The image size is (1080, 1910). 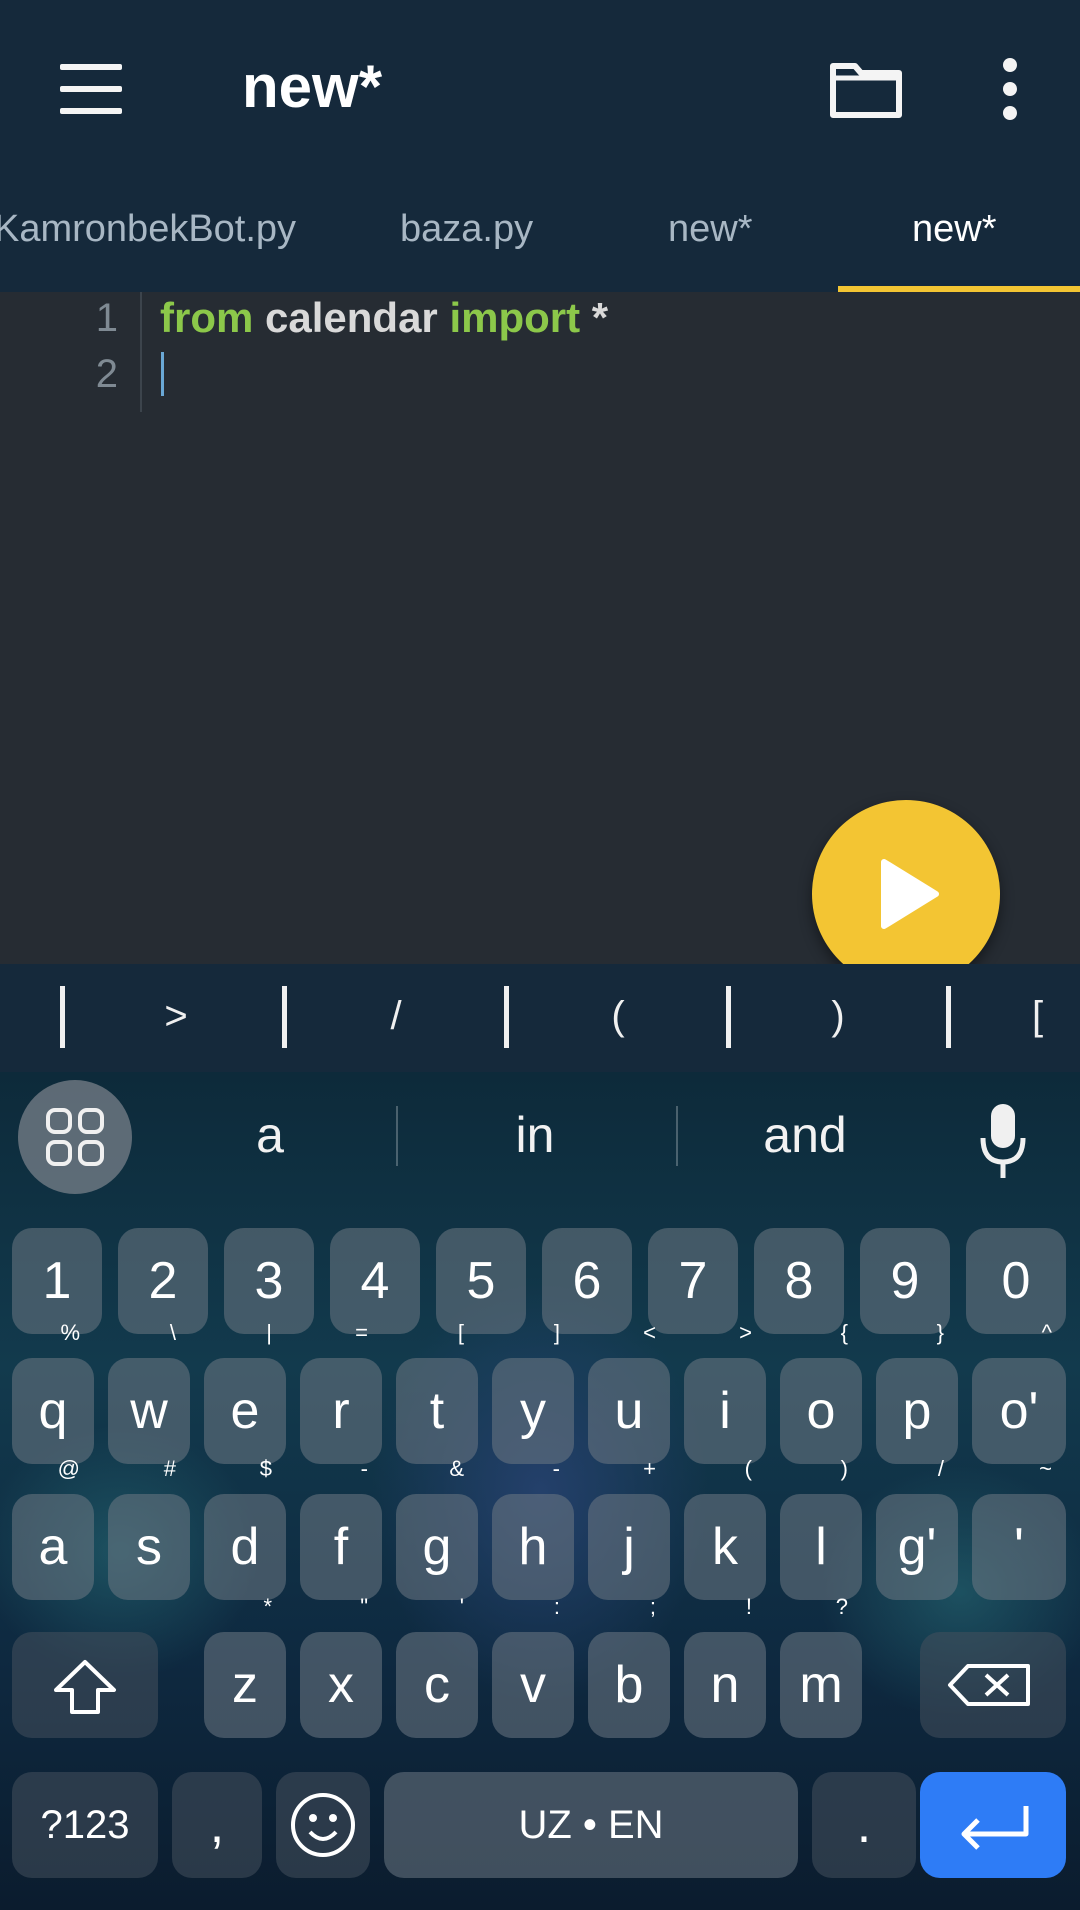 I want to click on line-number: 1, so click(x=106, y=318).